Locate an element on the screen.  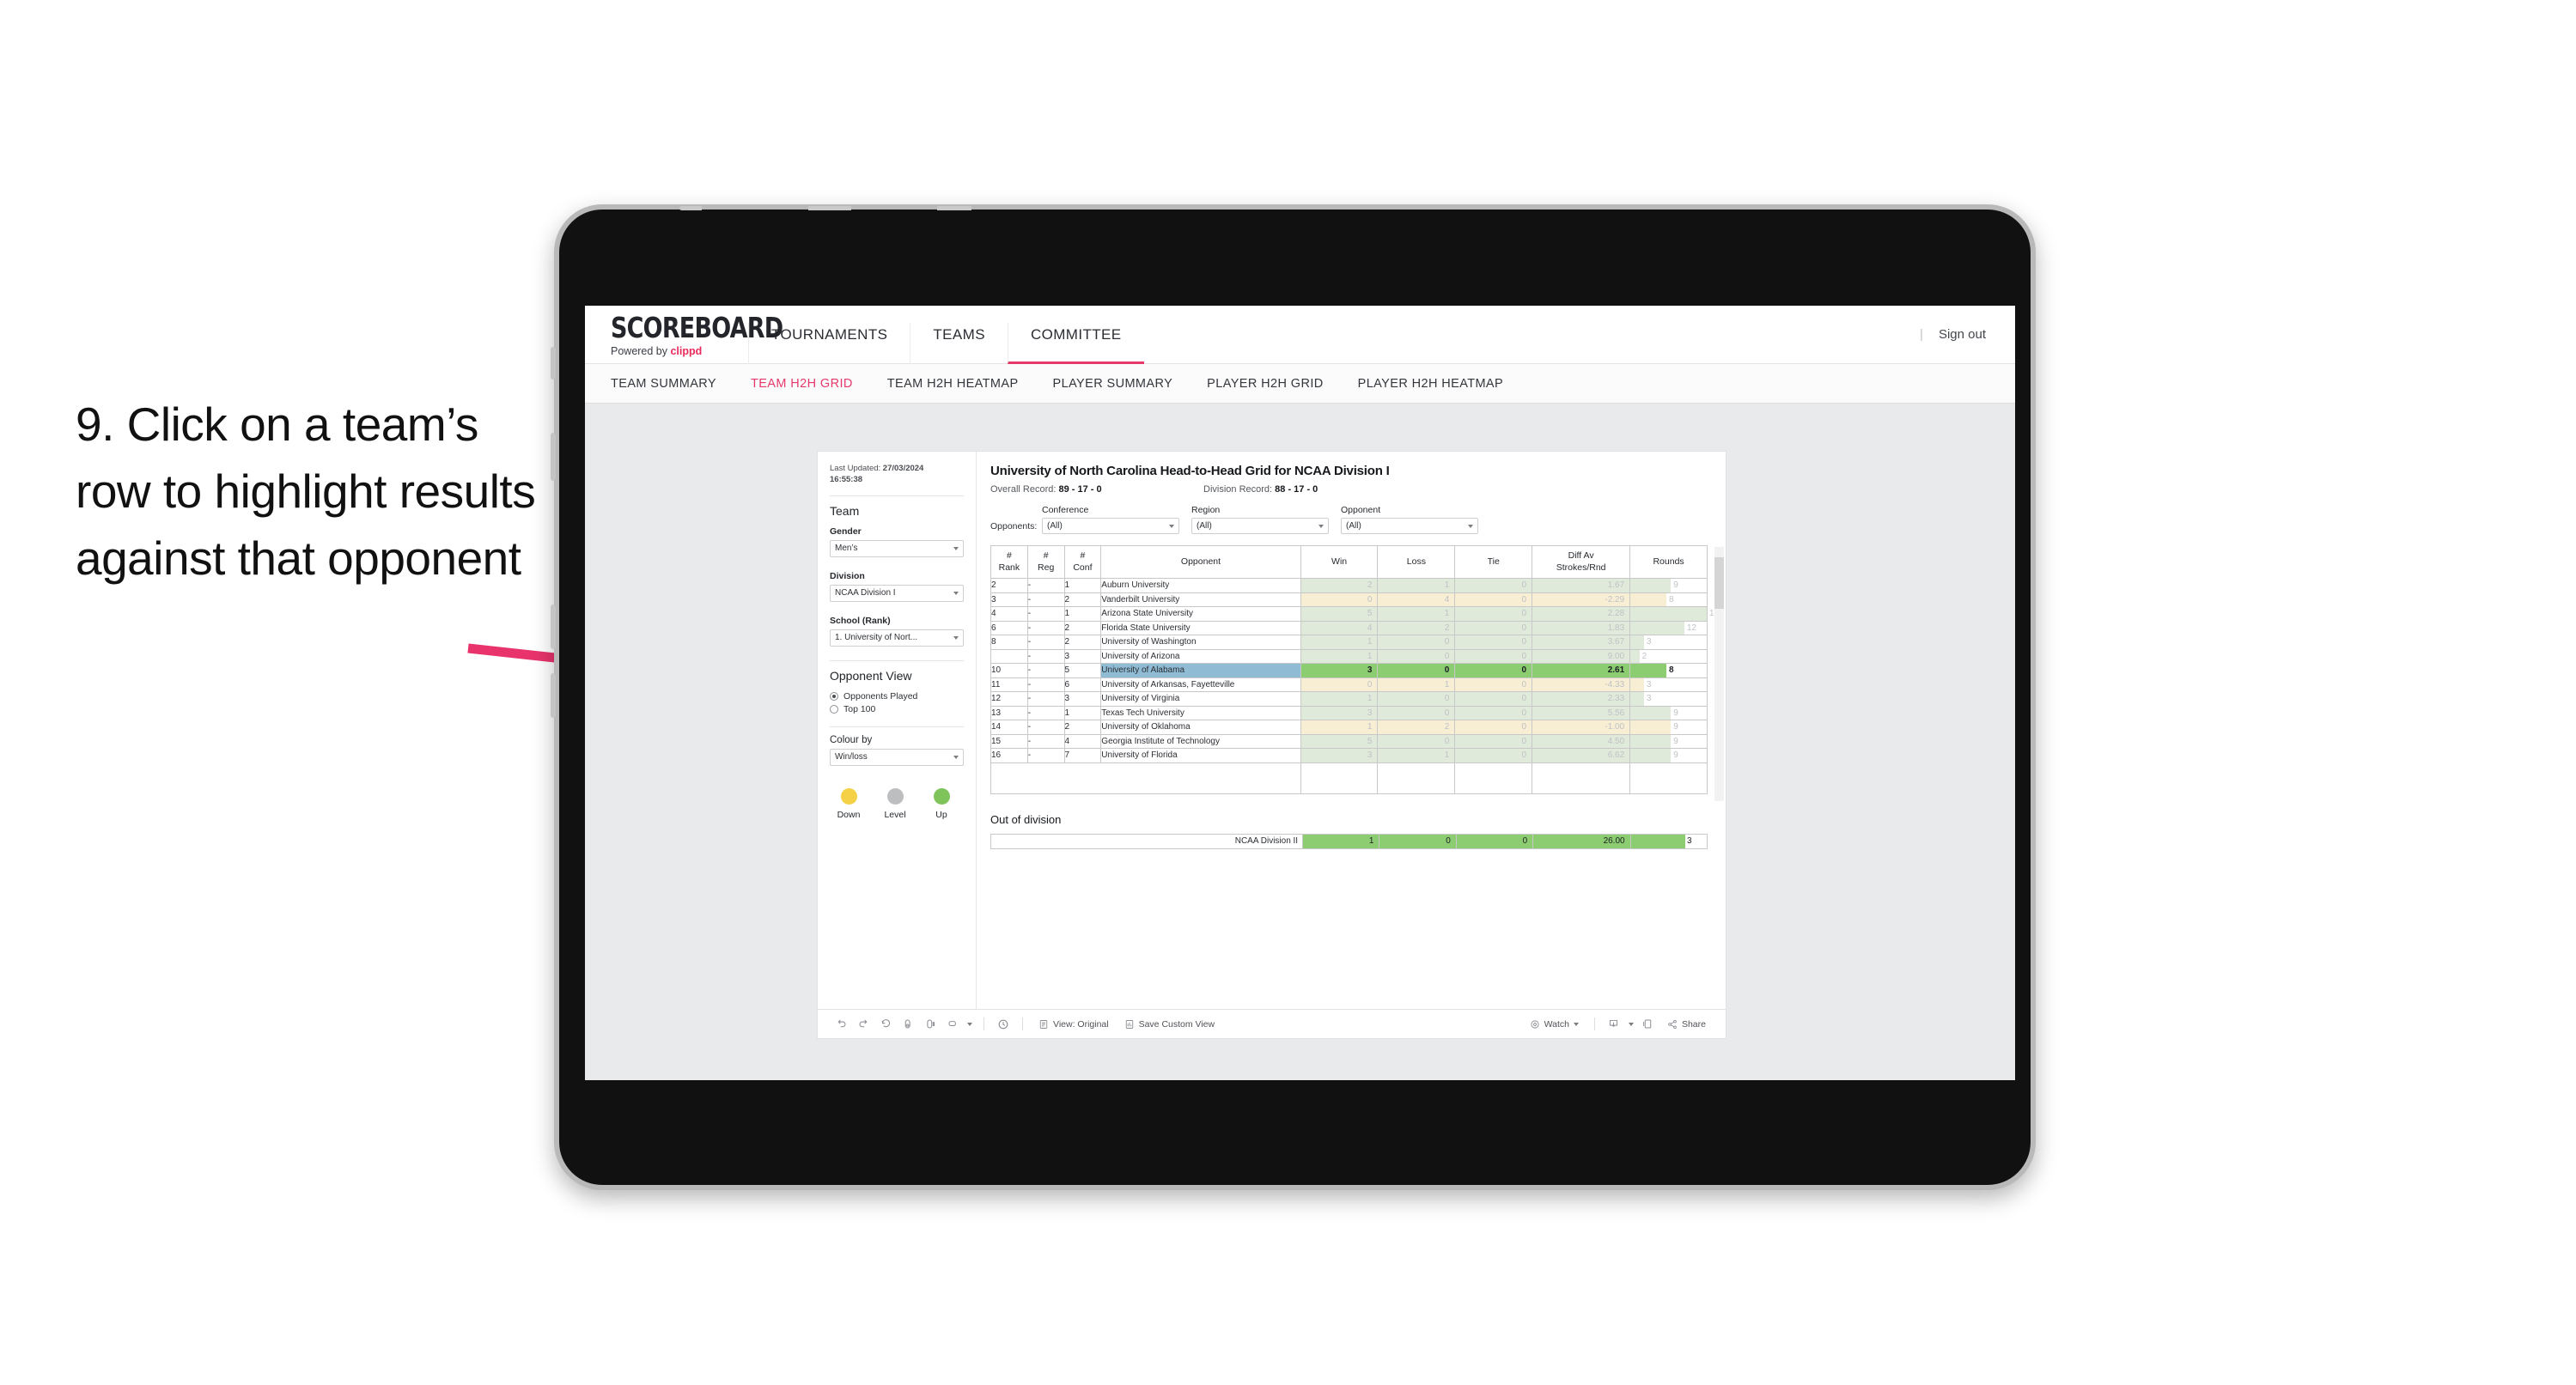
cell-rounds: 12 is located at coordinates (1668, 627).